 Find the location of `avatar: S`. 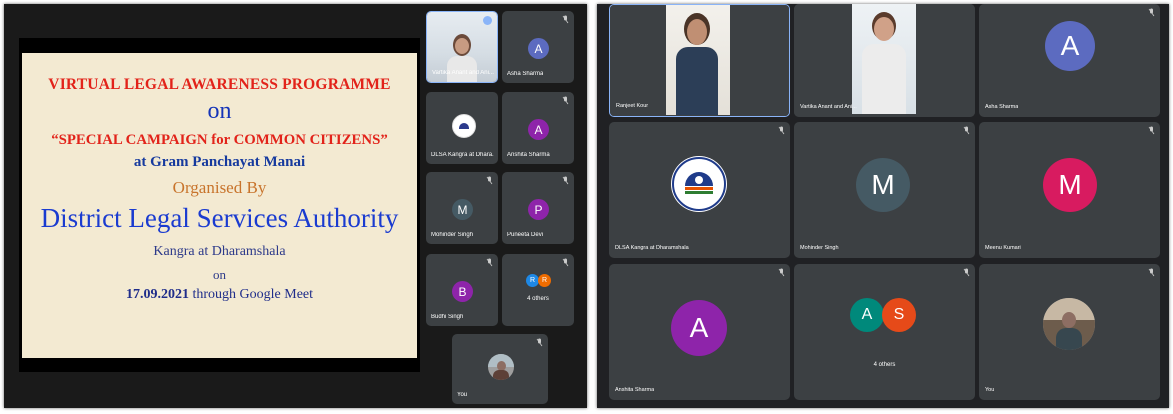

avatar: S is located at coordinates (899, 315).